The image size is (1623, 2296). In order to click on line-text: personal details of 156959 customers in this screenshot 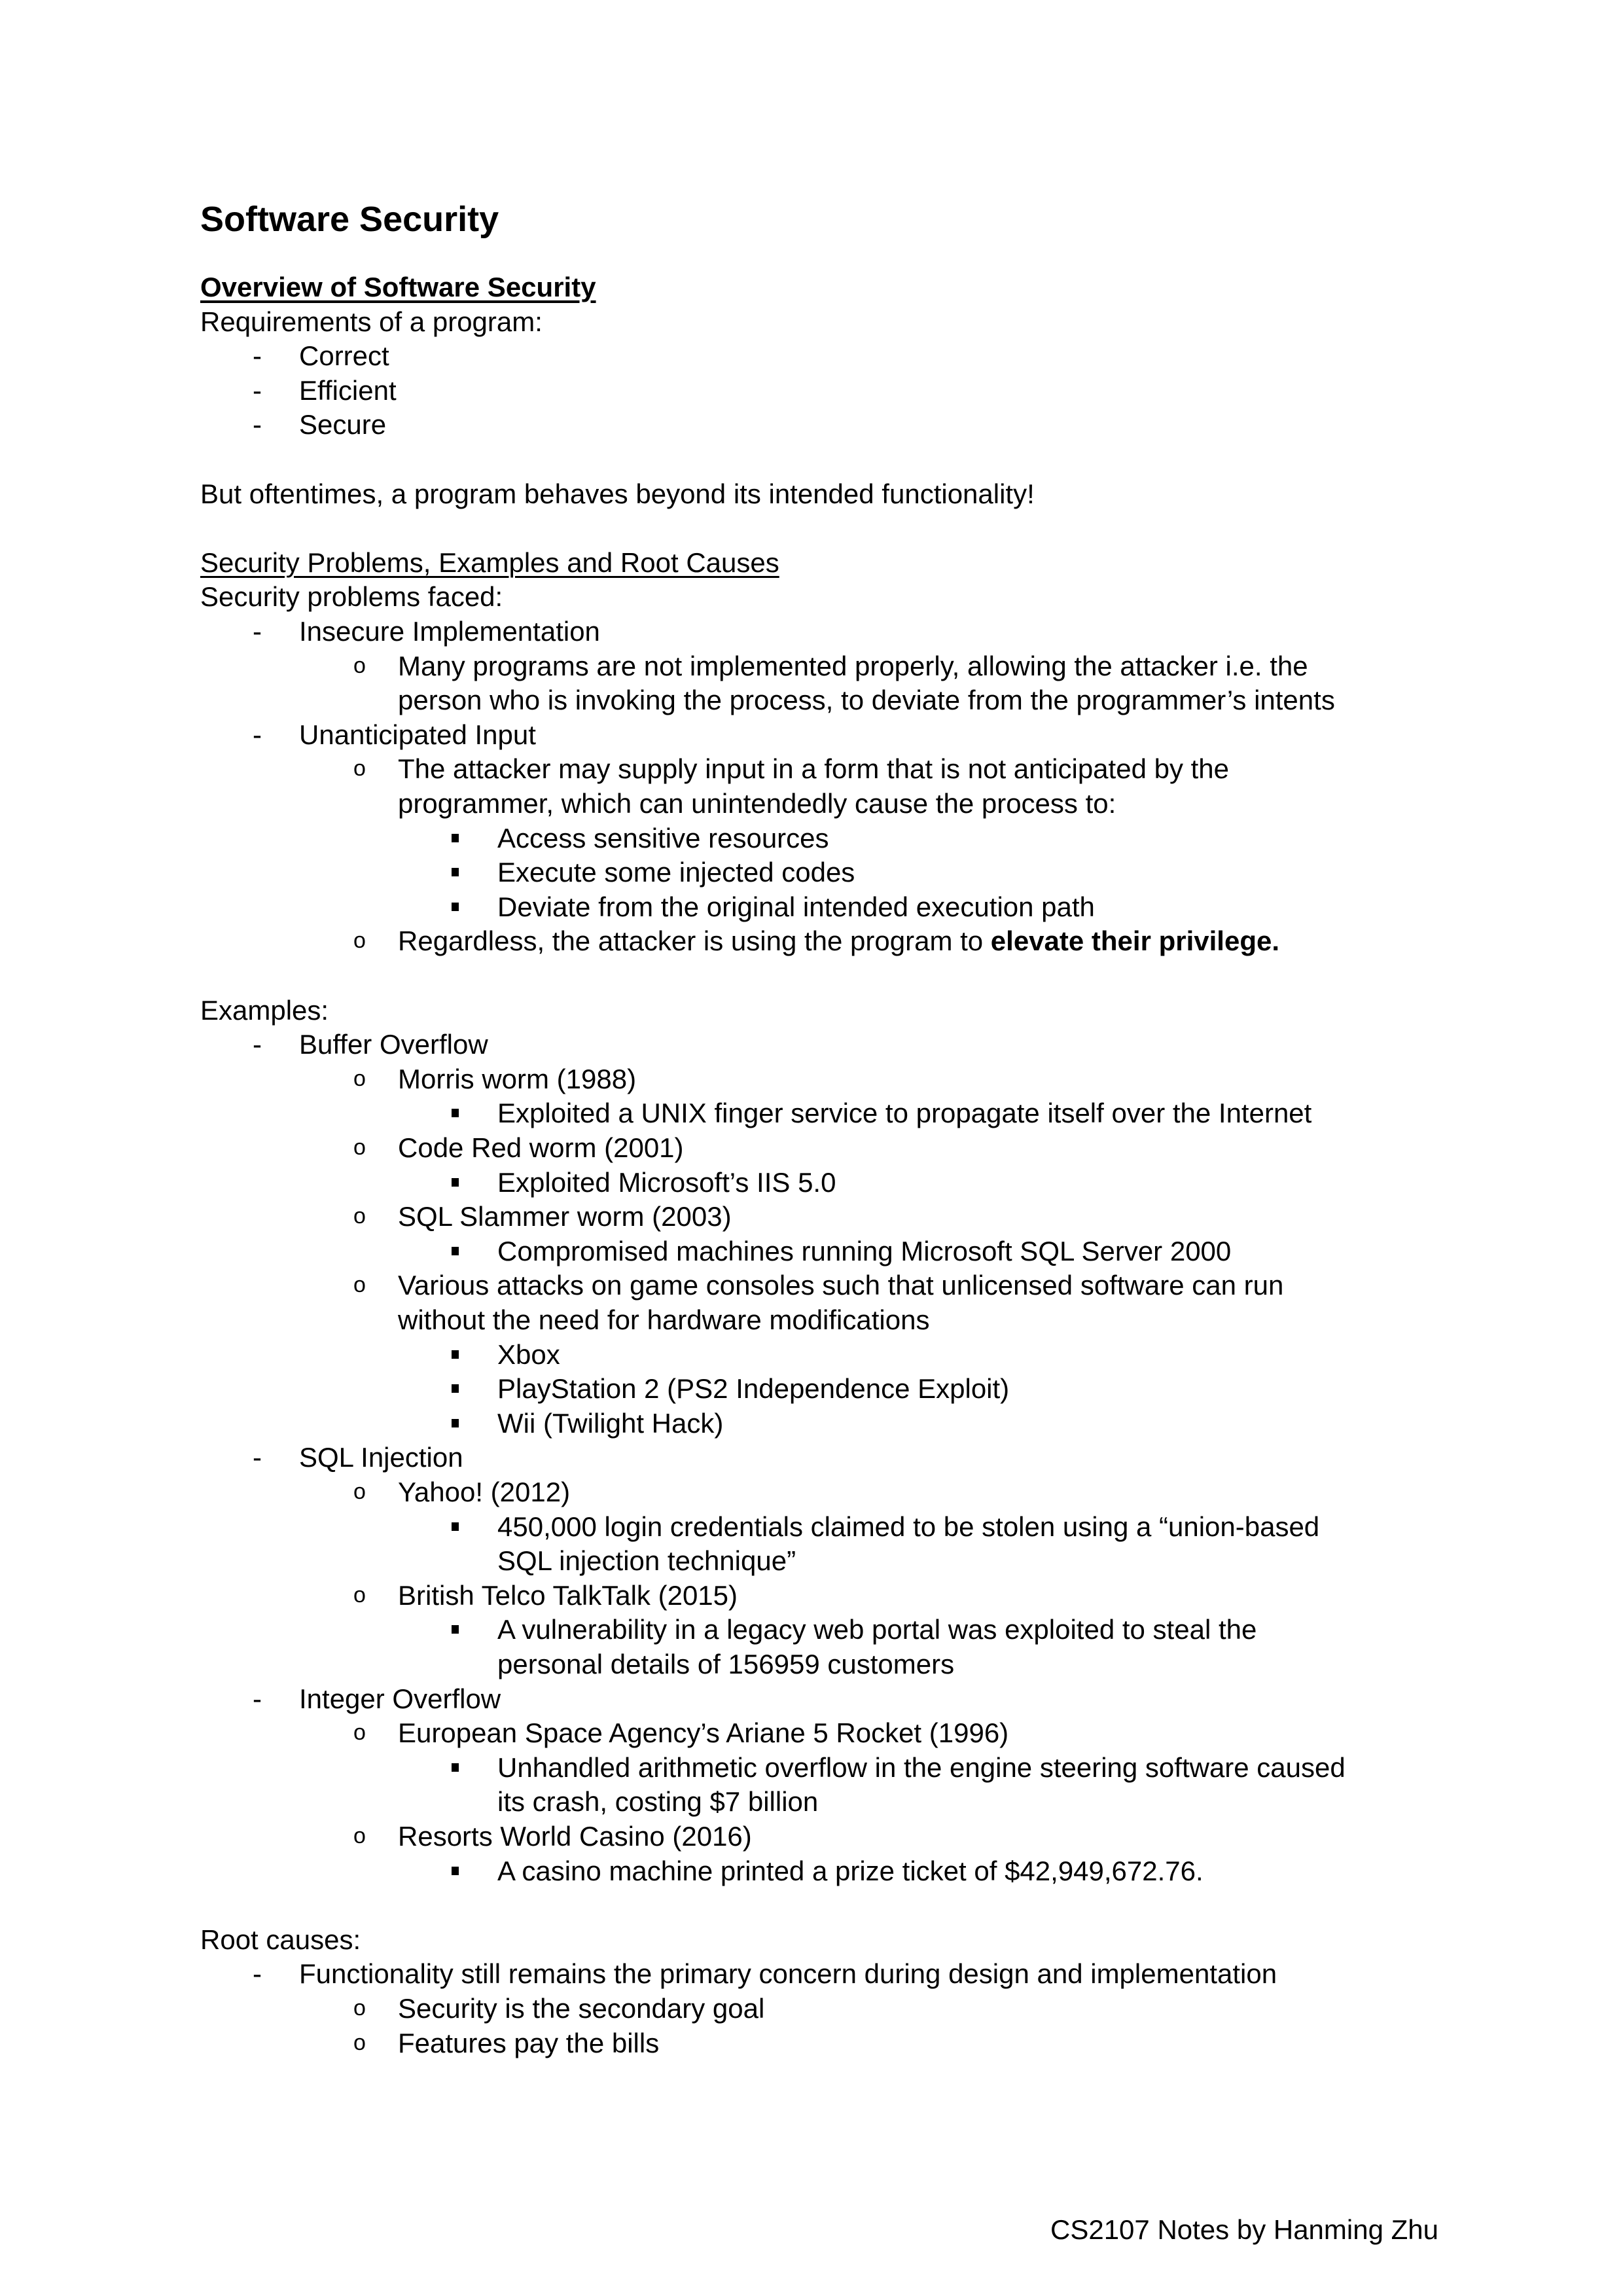, I will do `click(726, 1664)`.